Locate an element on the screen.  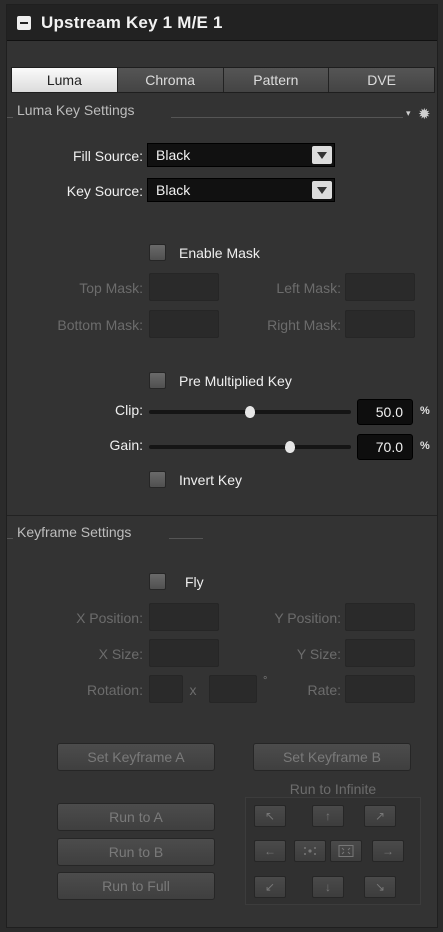
rate-field is located at coordinates (380, 689).